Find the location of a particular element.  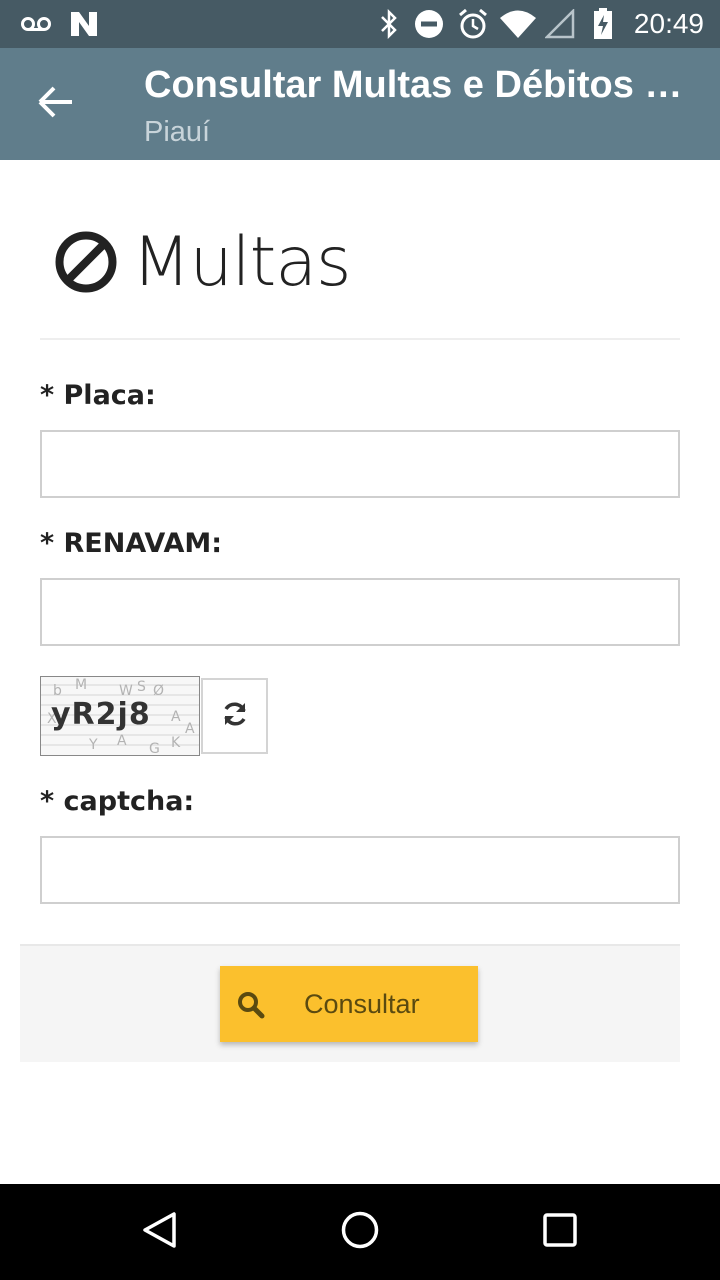

captcha-image: bMWS ØXAA YAGK yR2j8 is located at coordinates (120, 716).